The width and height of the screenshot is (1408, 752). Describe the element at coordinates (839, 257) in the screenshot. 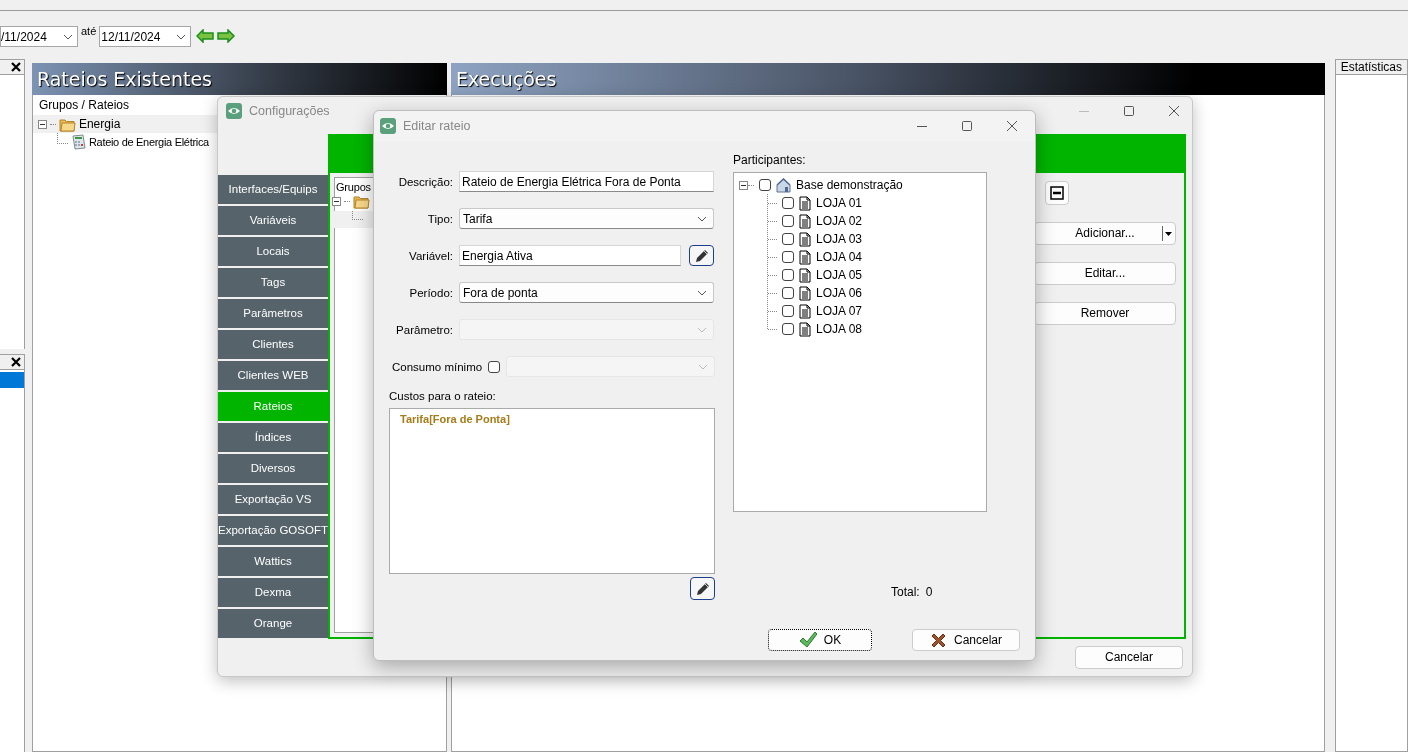

I see `tree-item: LOJA 04` at that location.